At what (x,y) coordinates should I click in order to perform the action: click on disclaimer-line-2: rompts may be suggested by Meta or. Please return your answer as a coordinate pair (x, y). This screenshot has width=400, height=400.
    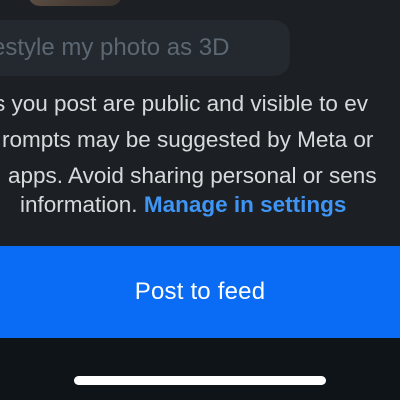
    Looking at the image, I should click on (188, 139).